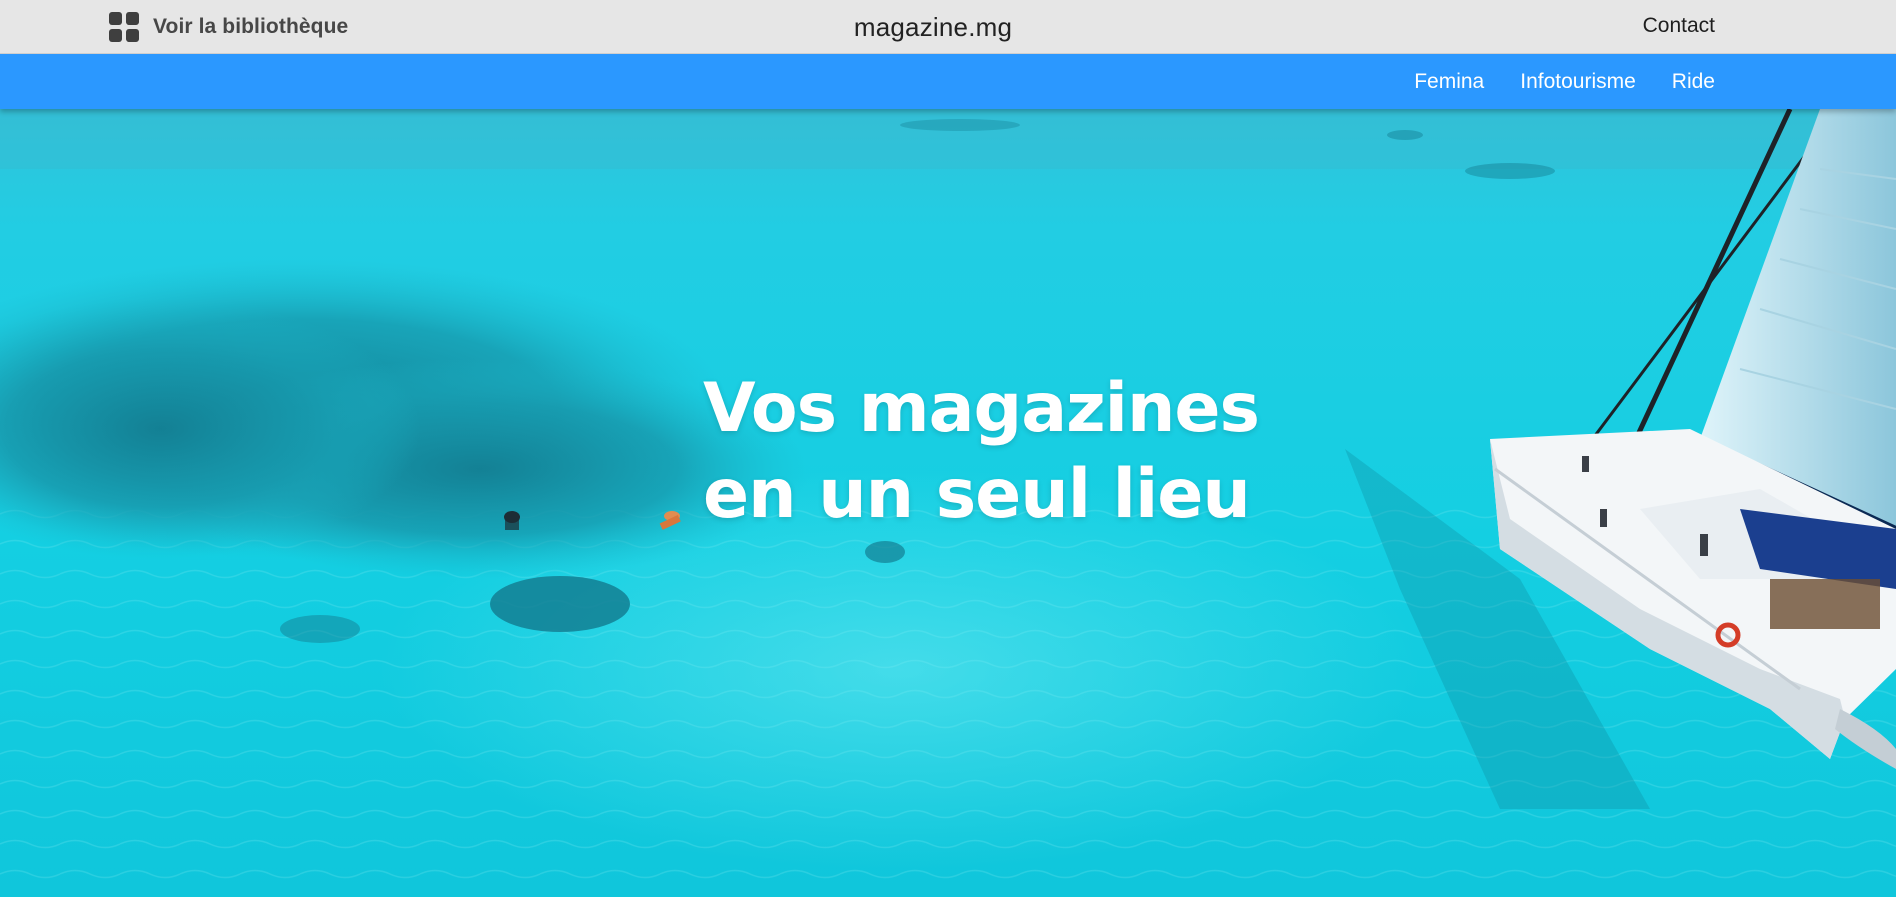 The height and width of the screenshot is (897, 1896). I want to click on main-nav: Femina Infotourisme Ride, so click(948, 81).